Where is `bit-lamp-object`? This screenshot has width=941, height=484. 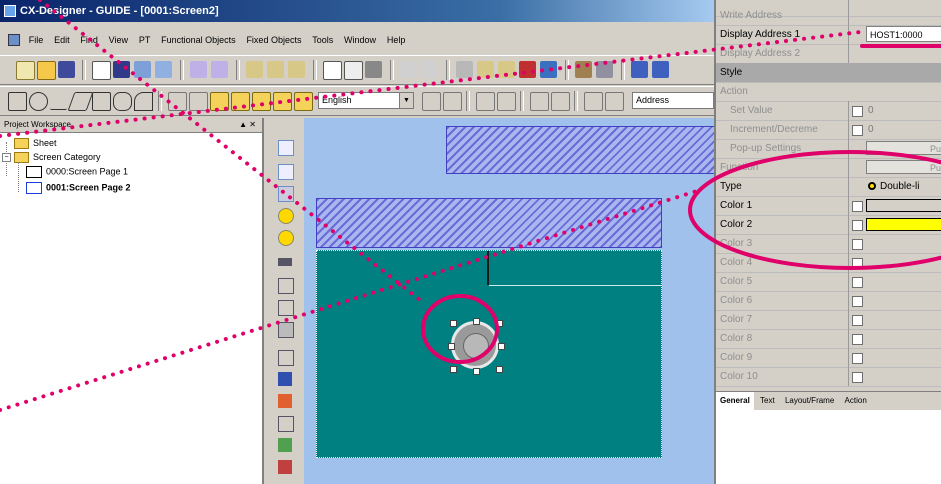
bit-lamp-object is located at coordinates (476, 346).